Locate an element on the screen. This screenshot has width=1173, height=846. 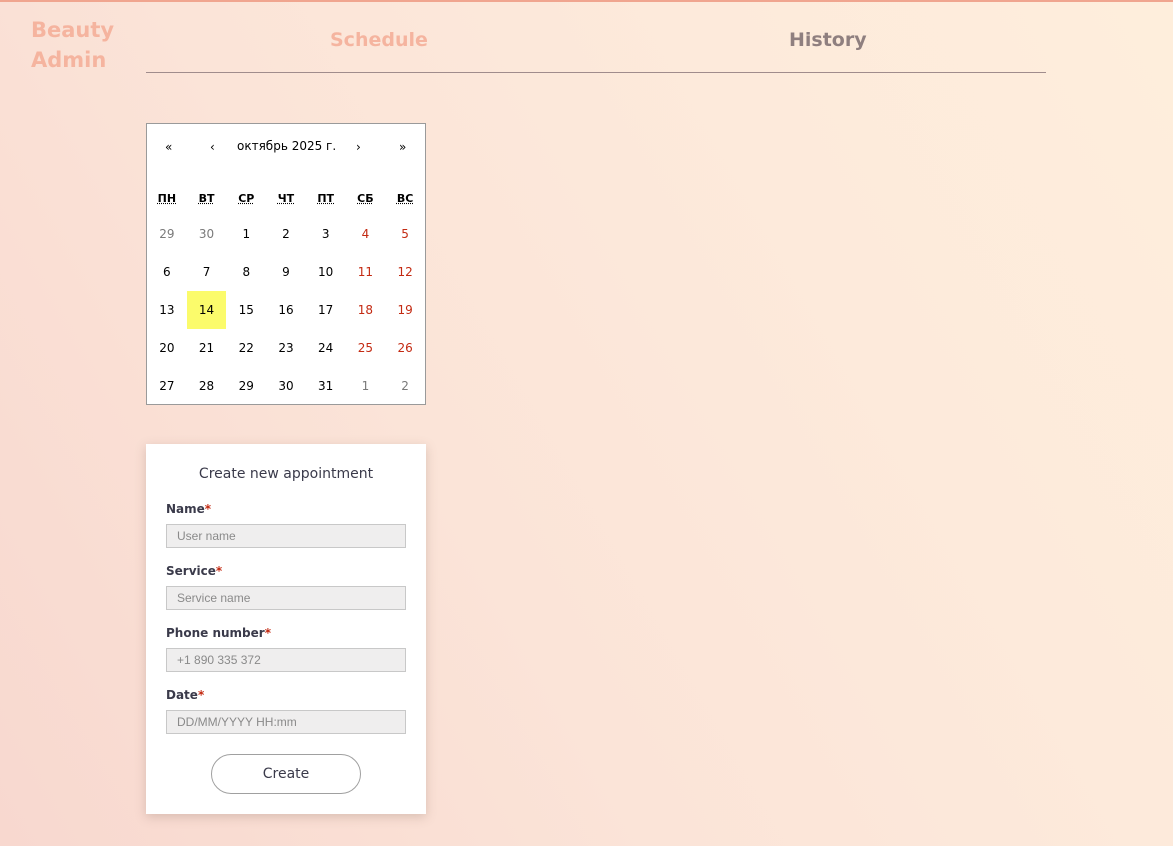
tab-schedule: Schedule is located at coordinates (379, 40).